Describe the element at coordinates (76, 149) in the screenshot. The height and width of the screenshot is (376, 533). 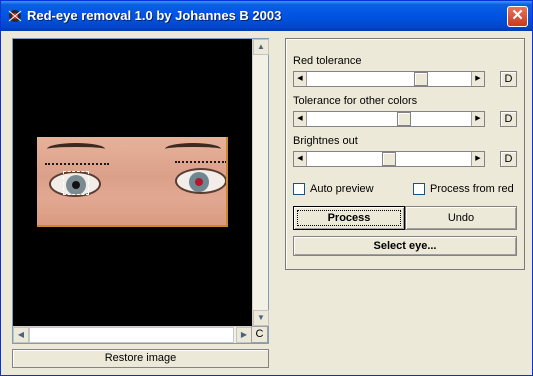
I see `left-eyebrow` at that location.